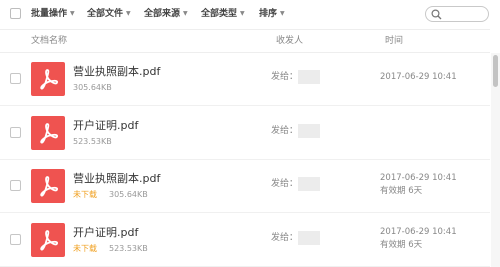 The image size is (500, 267). I want to click on file-meta: 305.64KB, so click(92, 88).